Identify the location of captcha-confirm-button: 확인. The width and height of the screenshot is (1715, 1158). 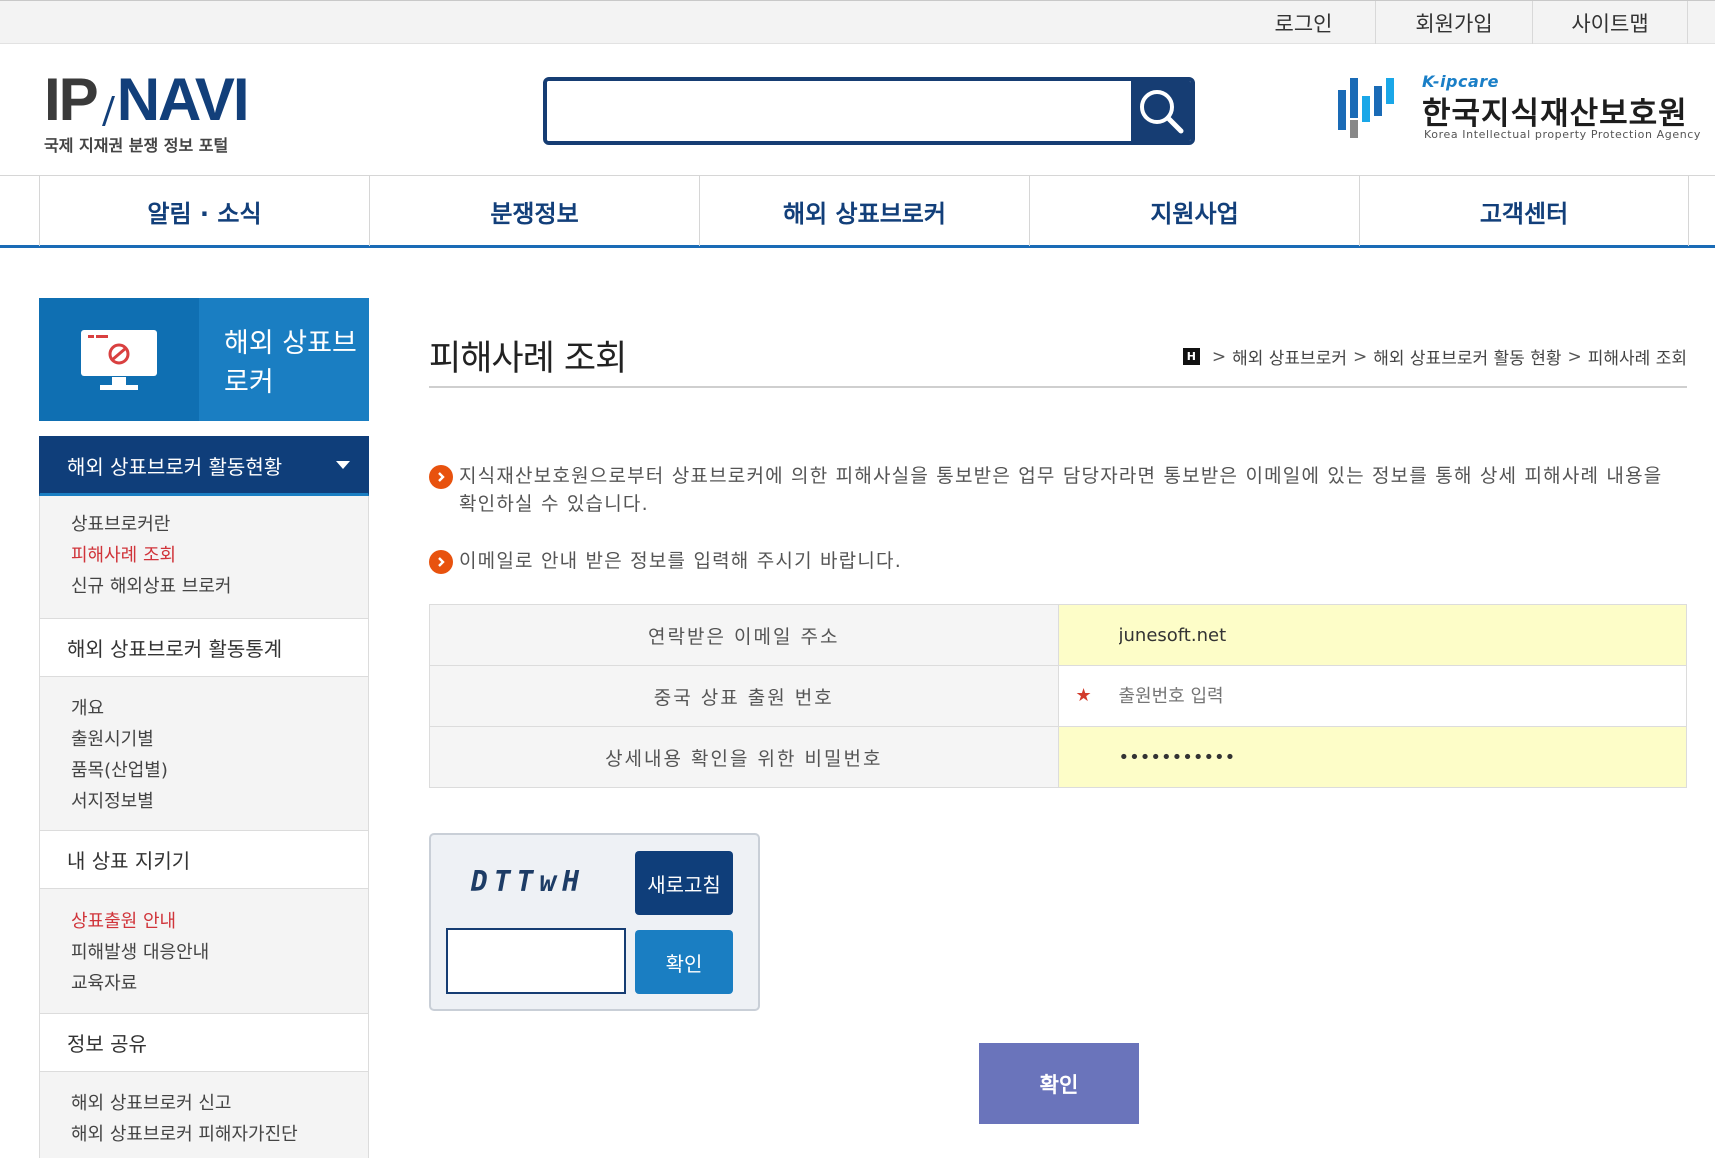
(684, 962).